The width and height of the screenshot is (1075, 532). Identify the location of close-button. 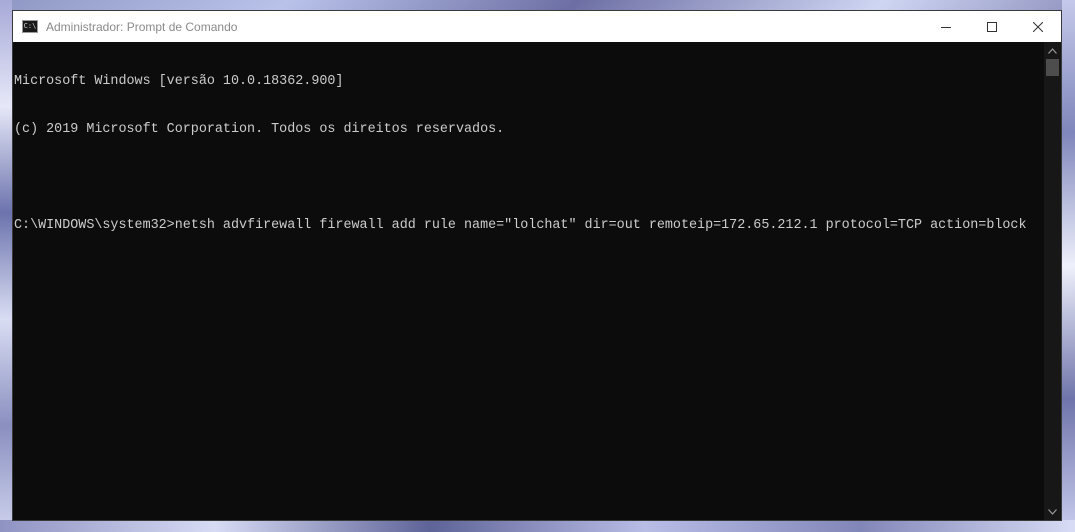
(1038, 26).